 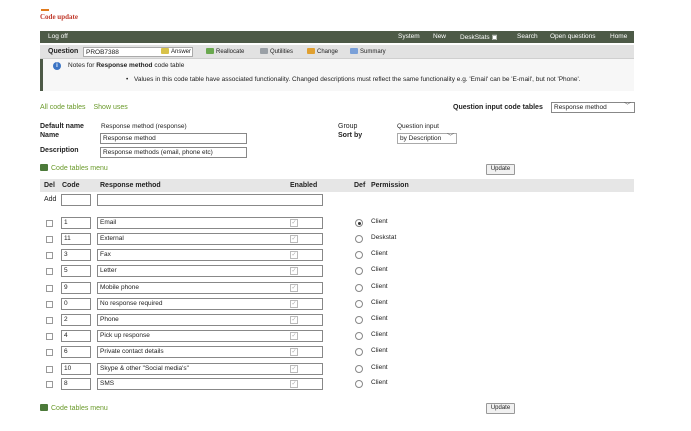 I want to click on summary-button: Summary, so click(x=368, y=51).